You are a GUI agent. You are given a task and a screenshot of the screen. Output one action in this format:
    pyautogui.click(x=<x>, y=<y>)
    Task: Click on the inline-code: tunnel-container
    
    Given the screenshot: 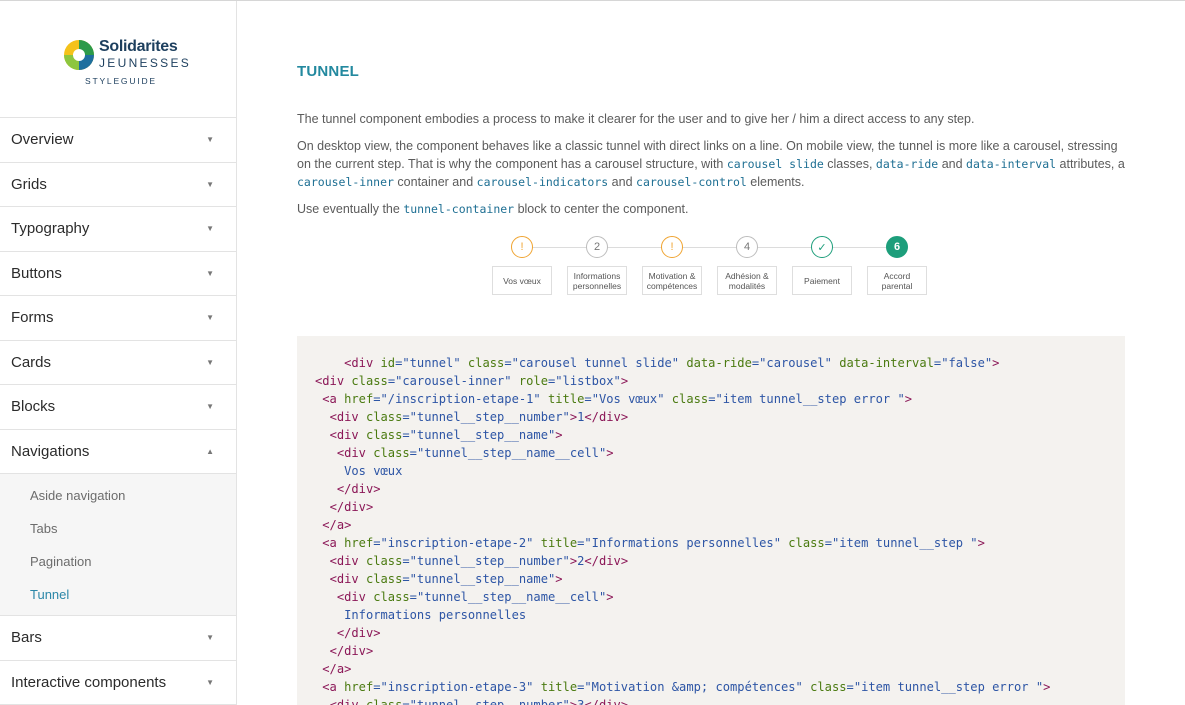 What is the action you would take?
    pyautogui.click(x=459, y=209)
    